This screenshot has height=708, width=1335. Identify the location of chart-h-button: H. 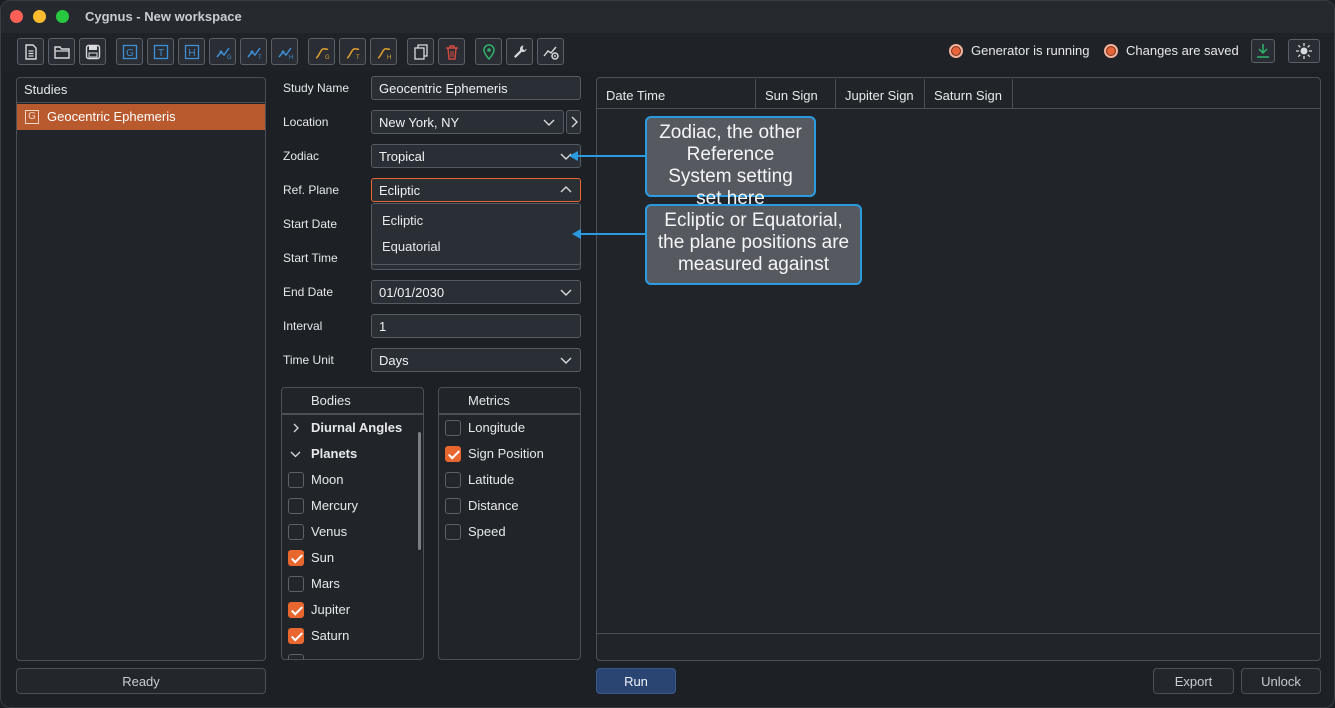
(383, 51).